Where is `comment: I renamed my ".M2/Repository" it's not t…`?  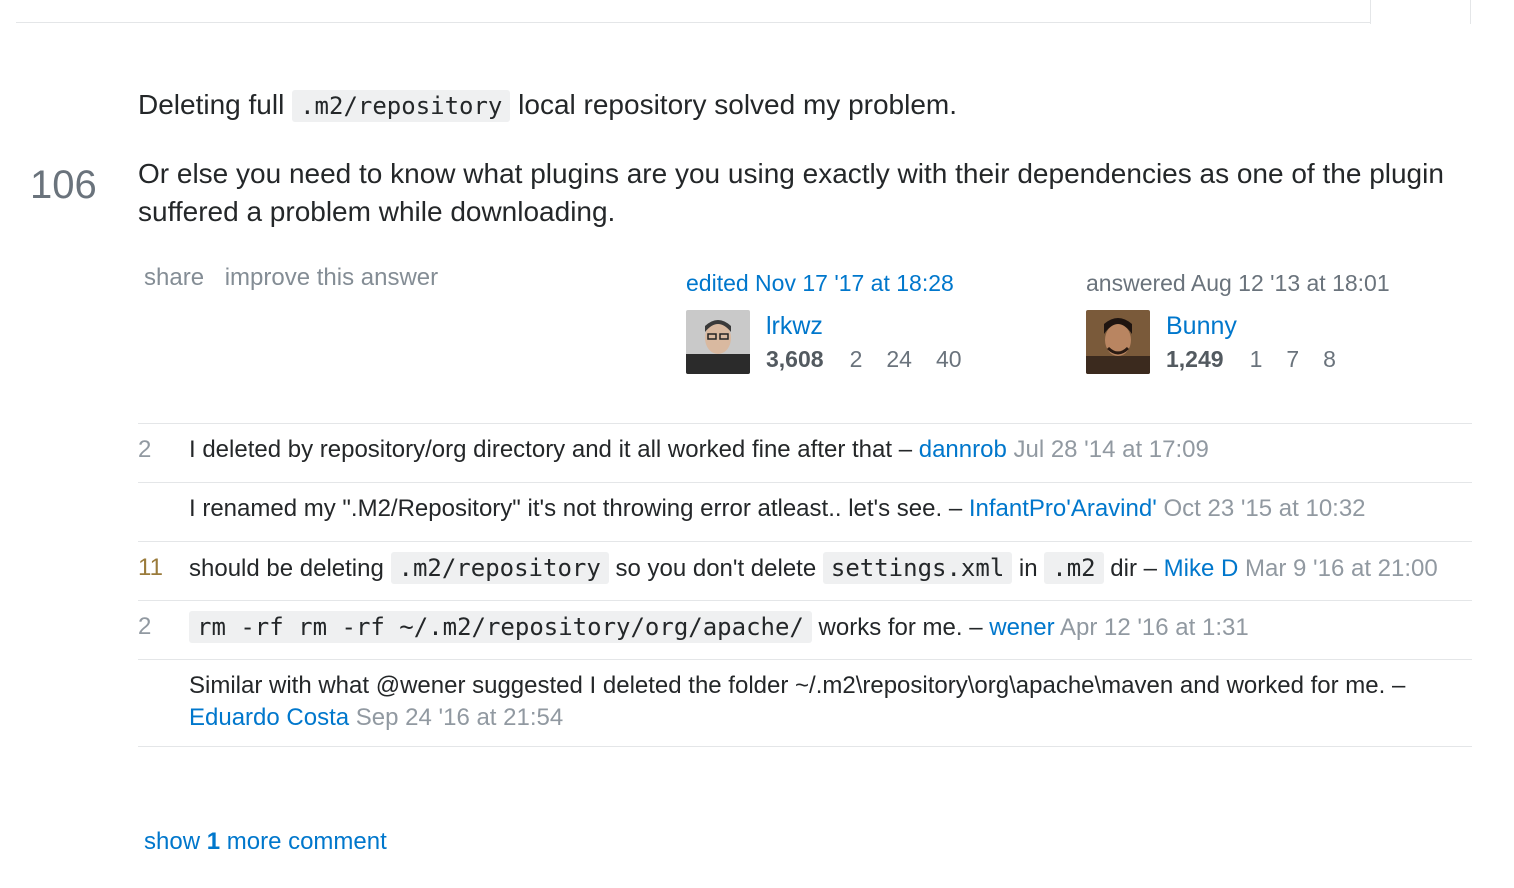 comment: I renamed my ".M2/Repository" it's not t… is located at coordinates (805, 512).